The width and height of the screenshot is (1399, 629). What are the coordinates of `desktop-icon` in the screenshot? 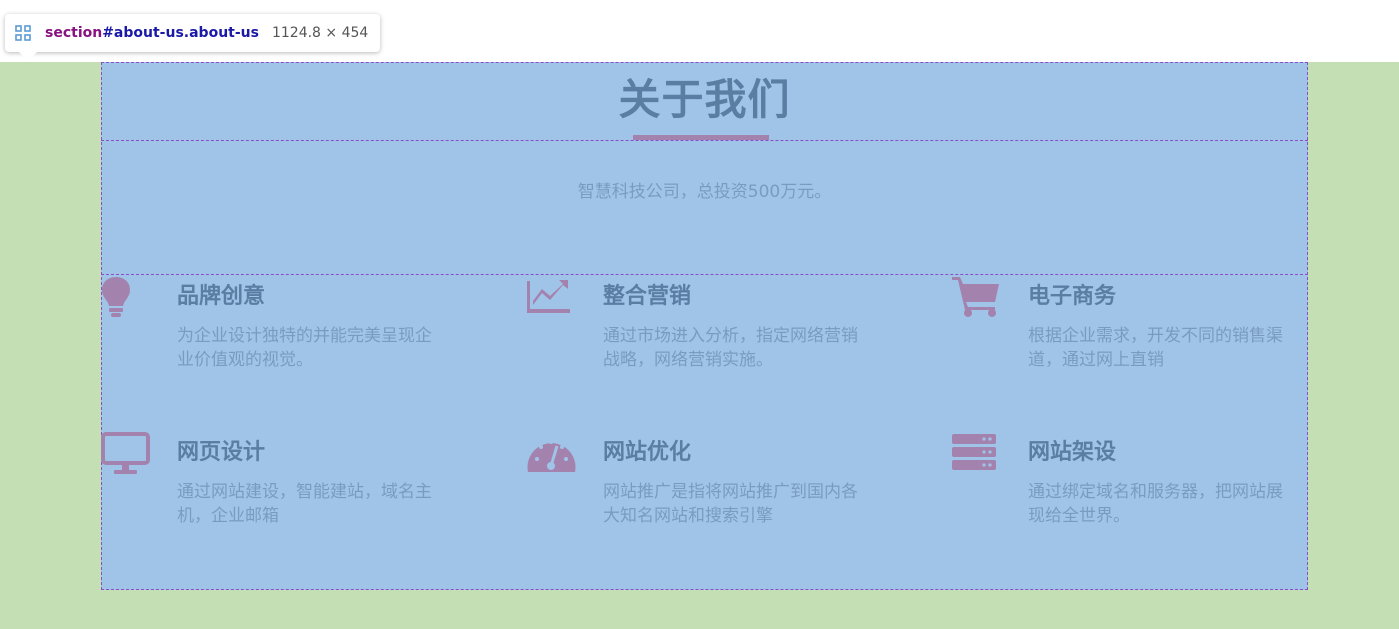 It's located at (127, 456).